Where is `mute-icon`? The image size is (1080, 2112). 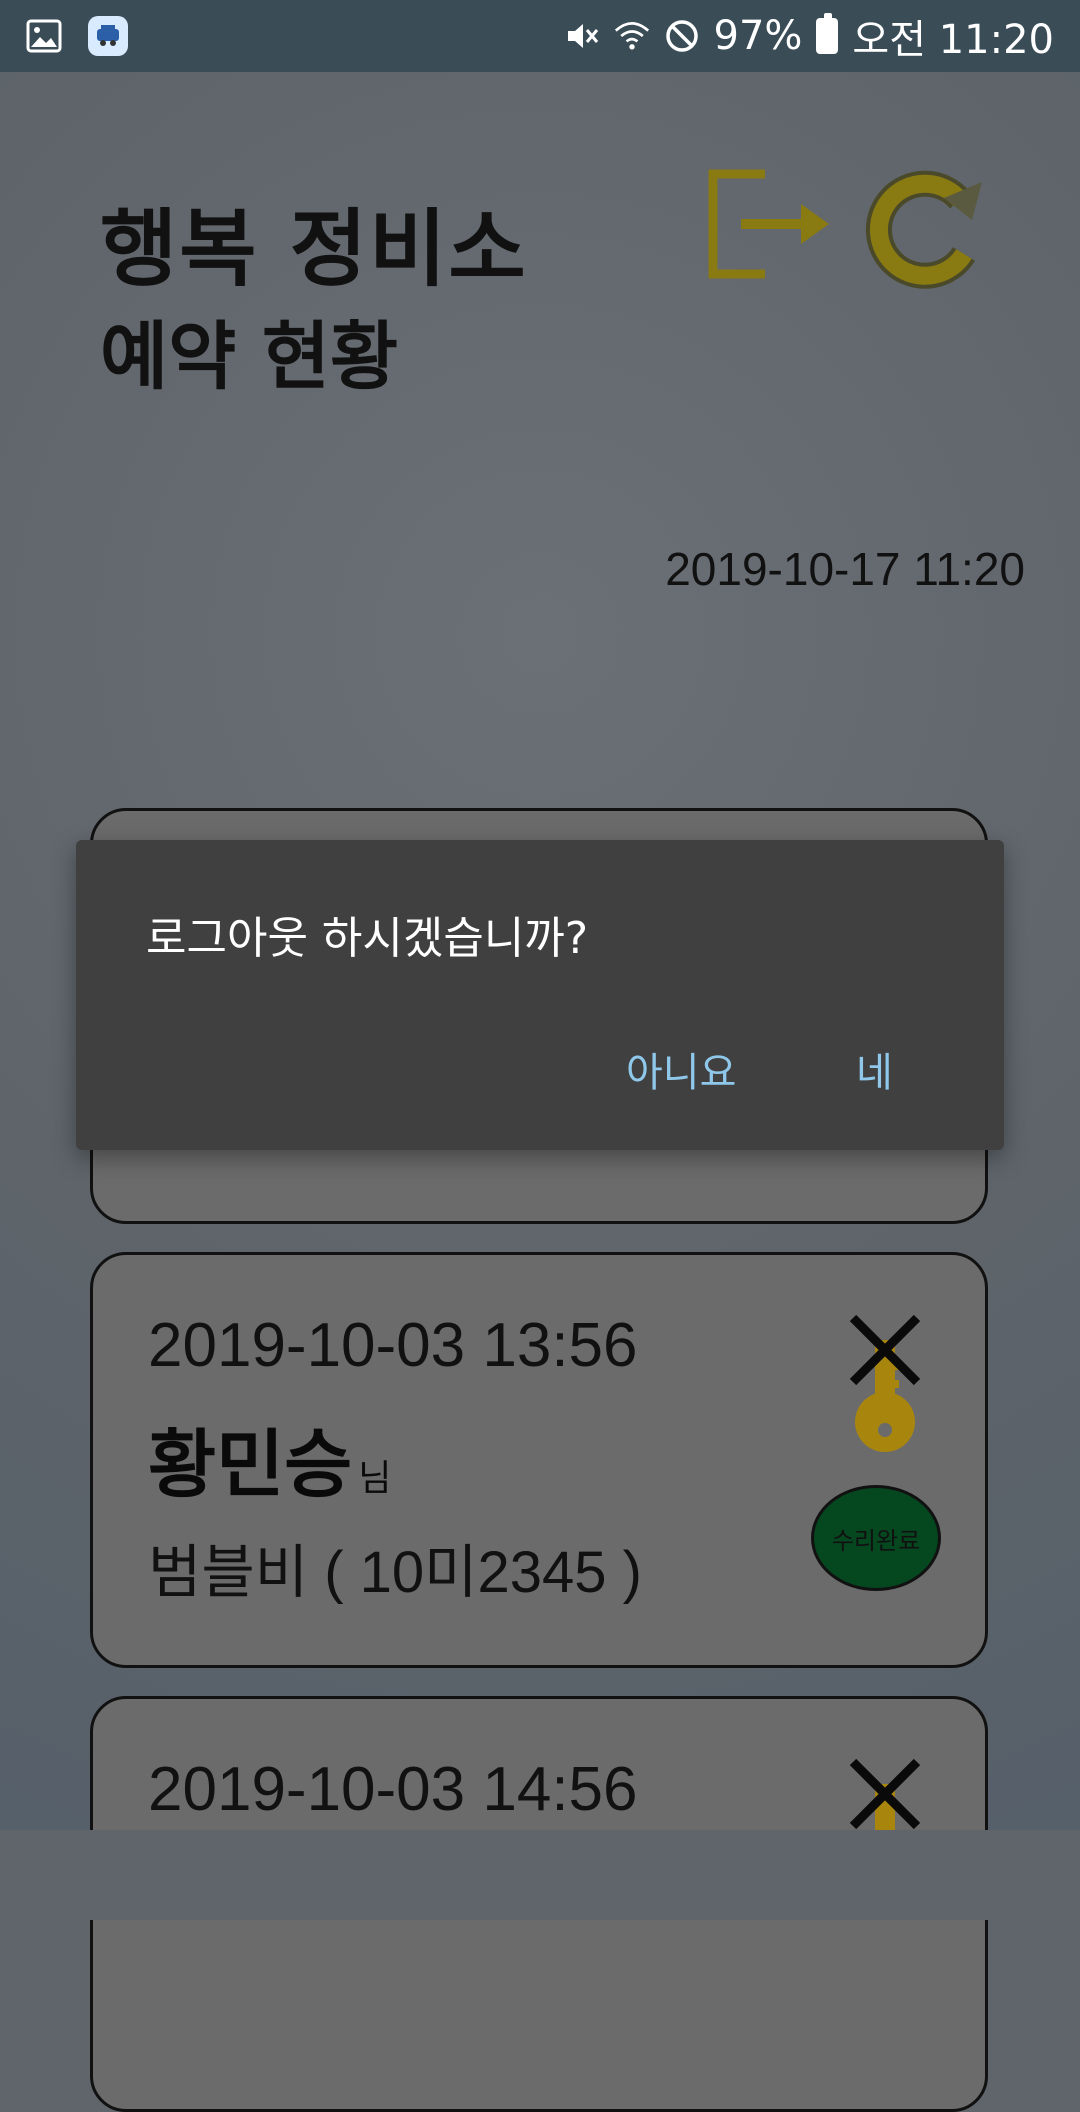 mute-icon is located at coordinates (582, 36).